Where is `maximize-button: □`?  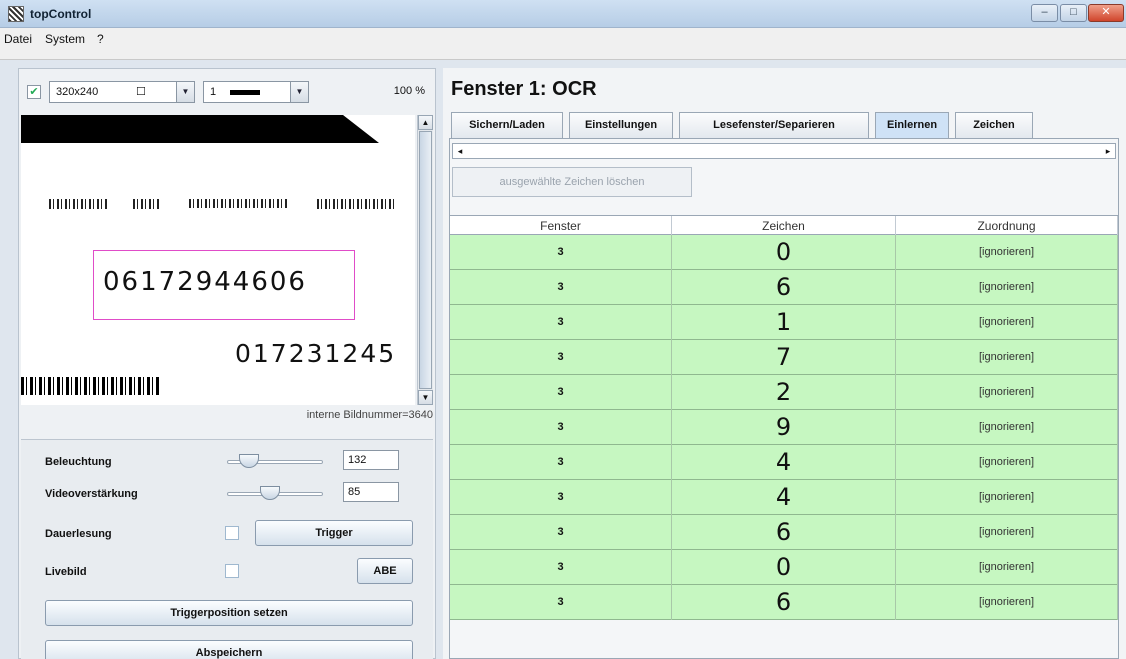 maximize-button: □ is located at coordinates (1073, 13).